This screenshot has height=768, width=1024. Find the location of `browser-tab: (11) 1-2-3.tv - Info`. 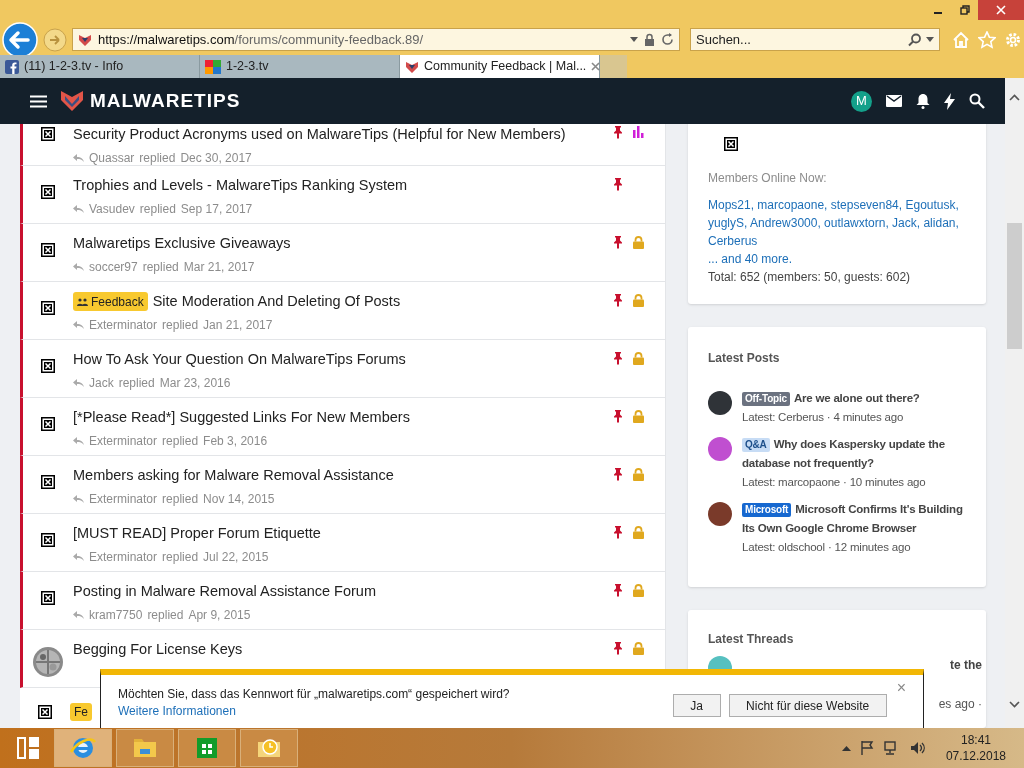

browser-tab: (11) 1-2-3.tv - Info is located at coordinates (100, 66).